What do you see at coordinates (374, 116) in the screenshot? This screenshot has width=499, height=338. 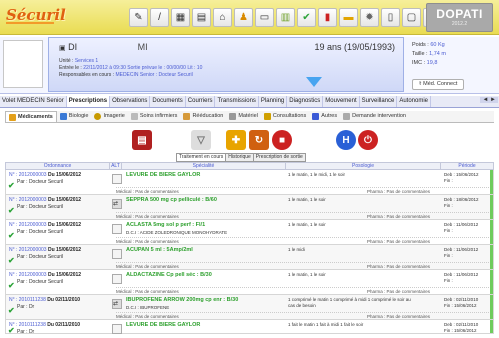 I see `subtab-demande: Demande intervention` at bounding box center [374, 116].